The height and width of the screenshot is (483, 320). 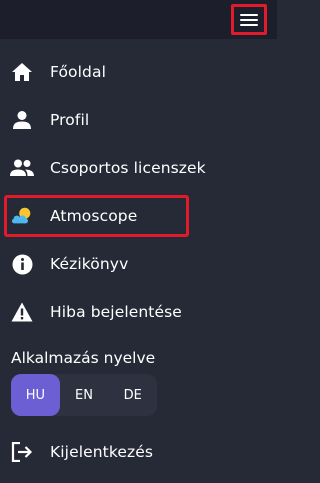 What do you see at coordinates (138, 120) in the screenshot?
I see `nav-item-profile: Profil` at bounding box center [138, 120].